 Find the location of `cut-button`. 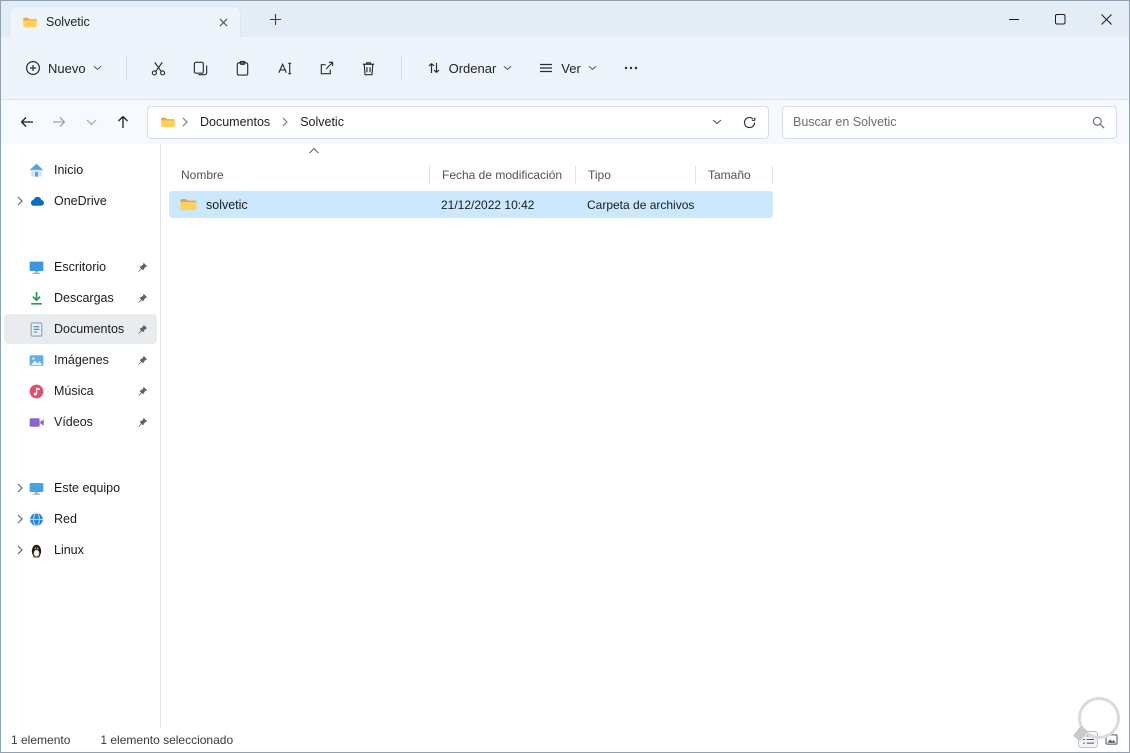

cut-button is located at coordinates (159, 68).